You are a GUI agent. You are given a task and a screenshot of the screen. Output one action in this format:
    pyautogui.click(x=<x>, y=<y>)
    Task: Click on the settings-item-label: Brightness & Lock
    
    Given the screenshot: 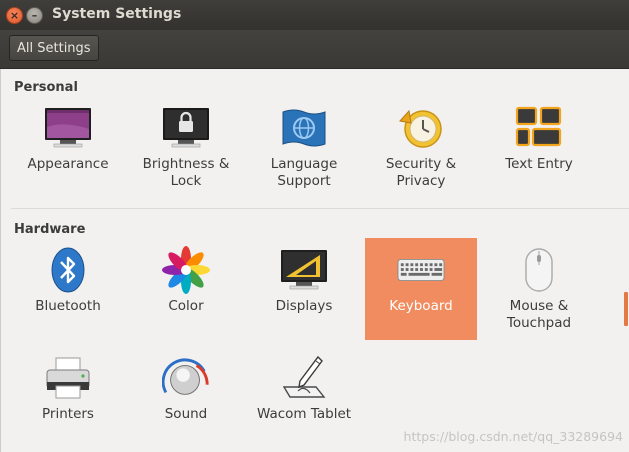 What is the action you would take?
    pyautogui.click(x=186, y=172)
    